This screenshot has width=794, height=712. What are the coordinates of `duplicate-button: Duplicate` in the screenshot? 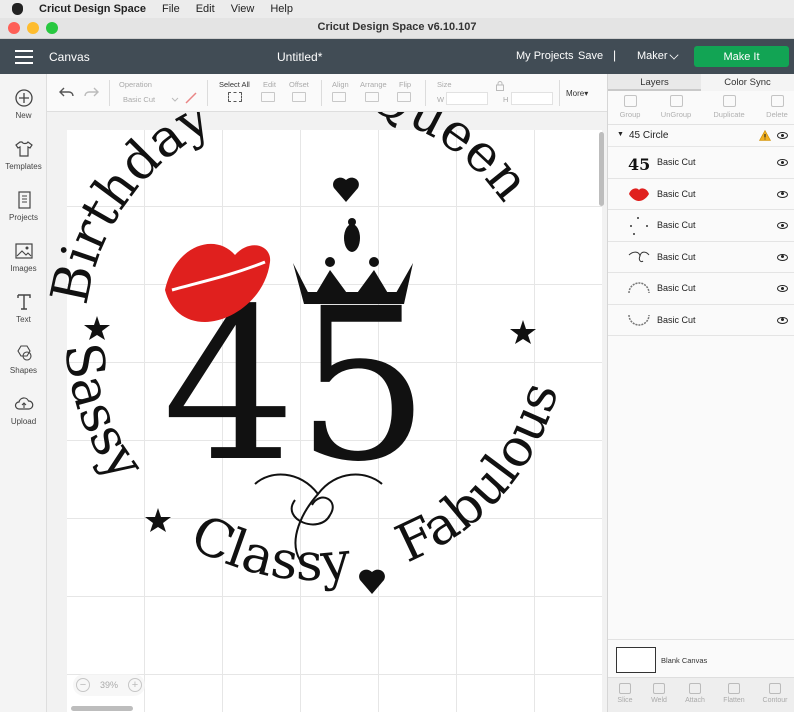 It's located at (729, 107).